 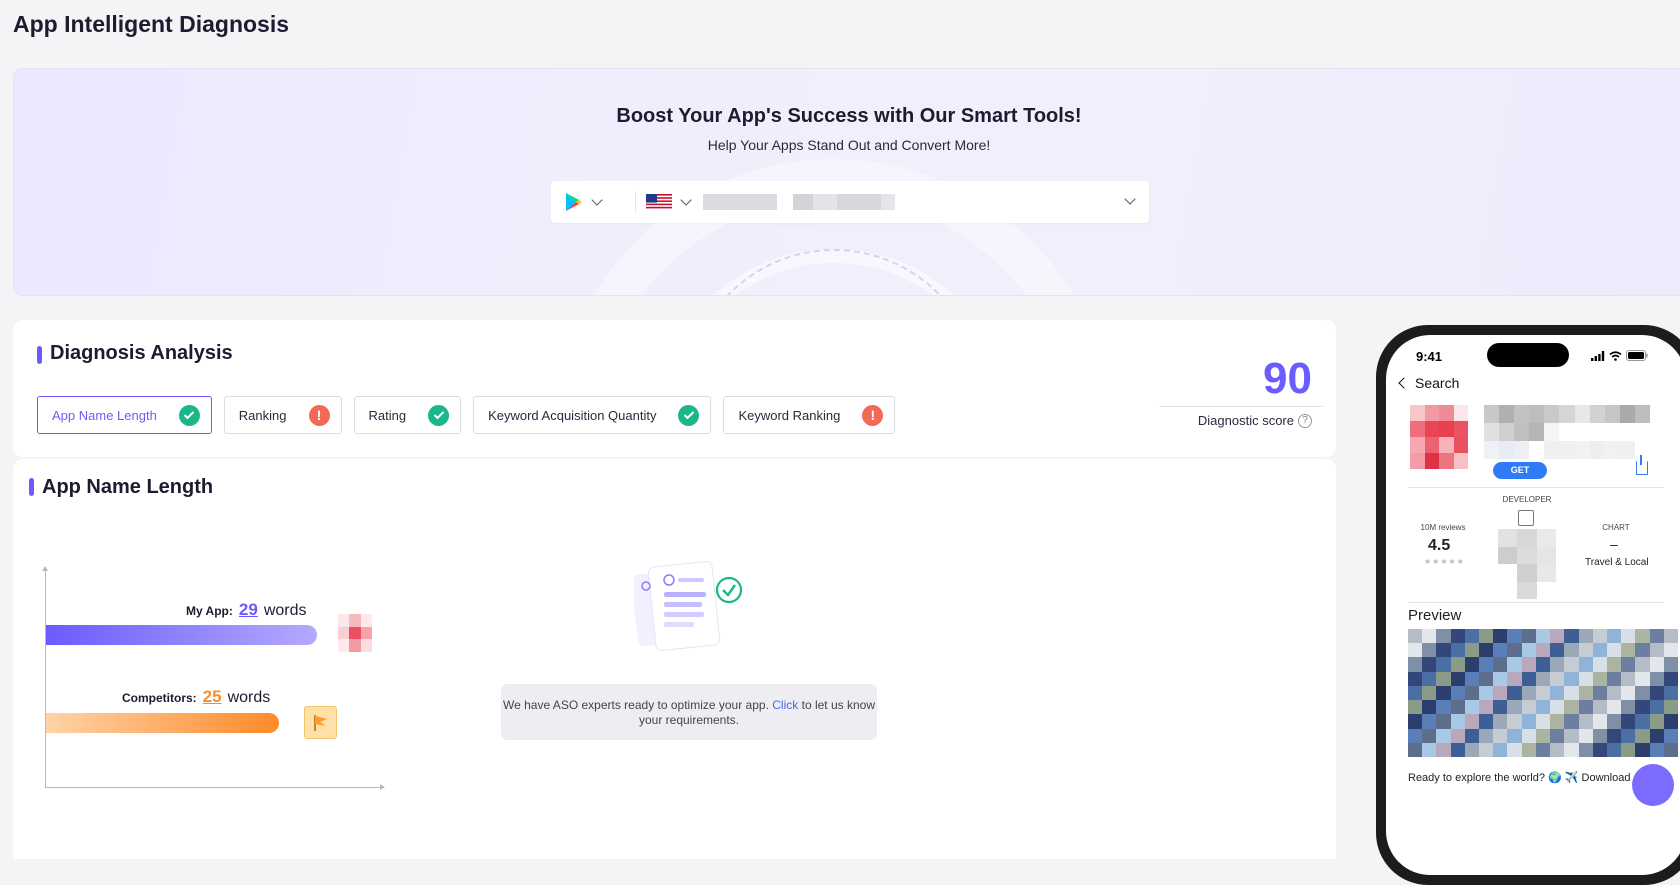 What do you see at coordinates (209, 611) in the screenshot?
I see `my-app-label-text: My App:` at bounding box center [209, 611].